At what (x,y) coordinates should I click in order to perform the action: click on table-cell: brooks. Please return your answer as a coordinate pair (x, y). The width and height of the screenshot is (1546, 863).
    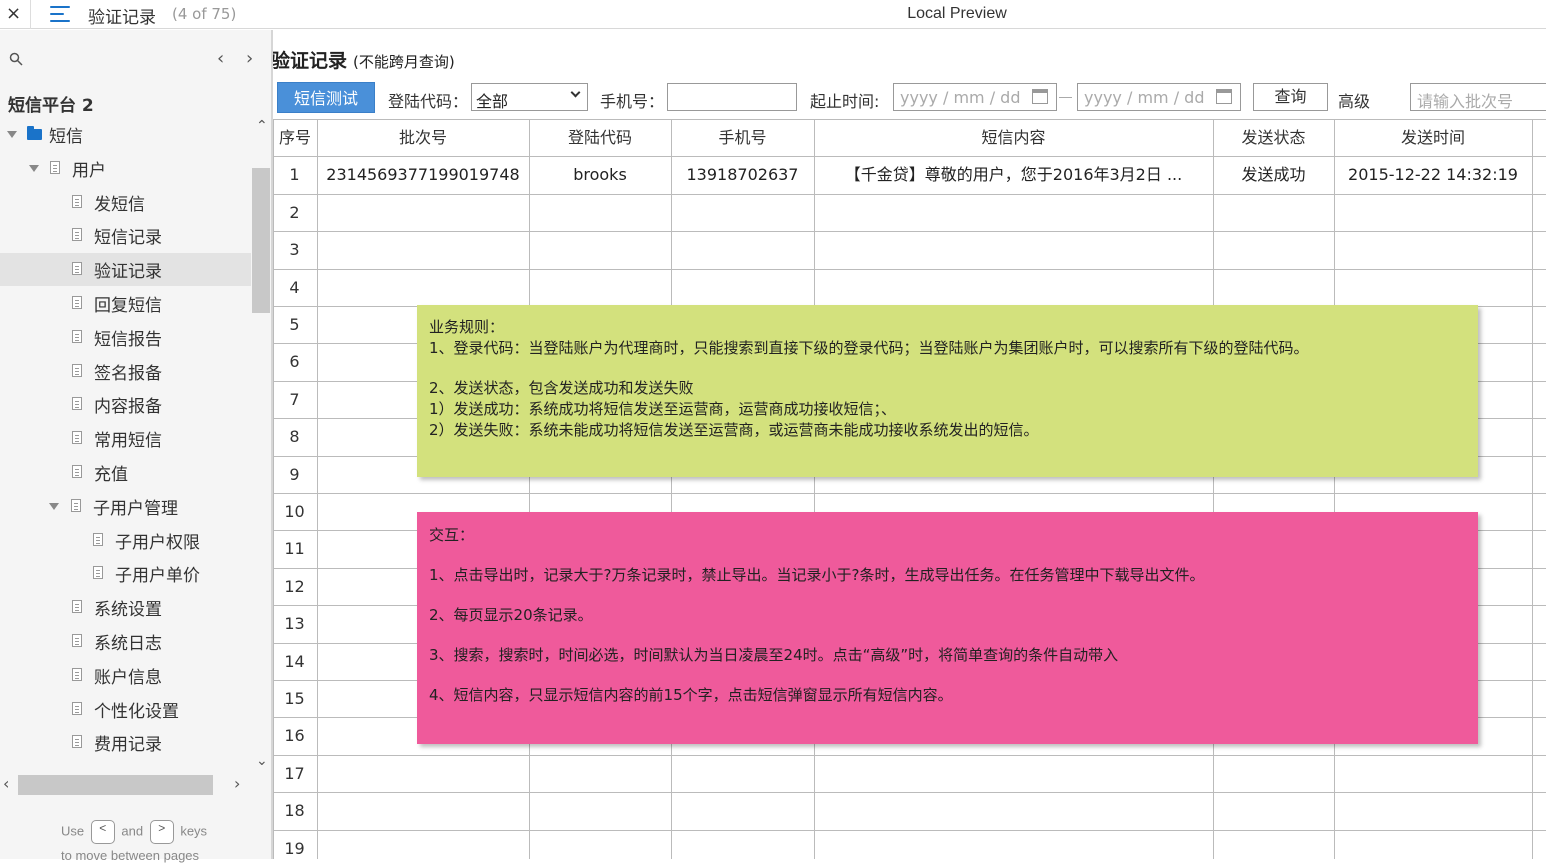
    Looking at the image, I should click on (600, 175).